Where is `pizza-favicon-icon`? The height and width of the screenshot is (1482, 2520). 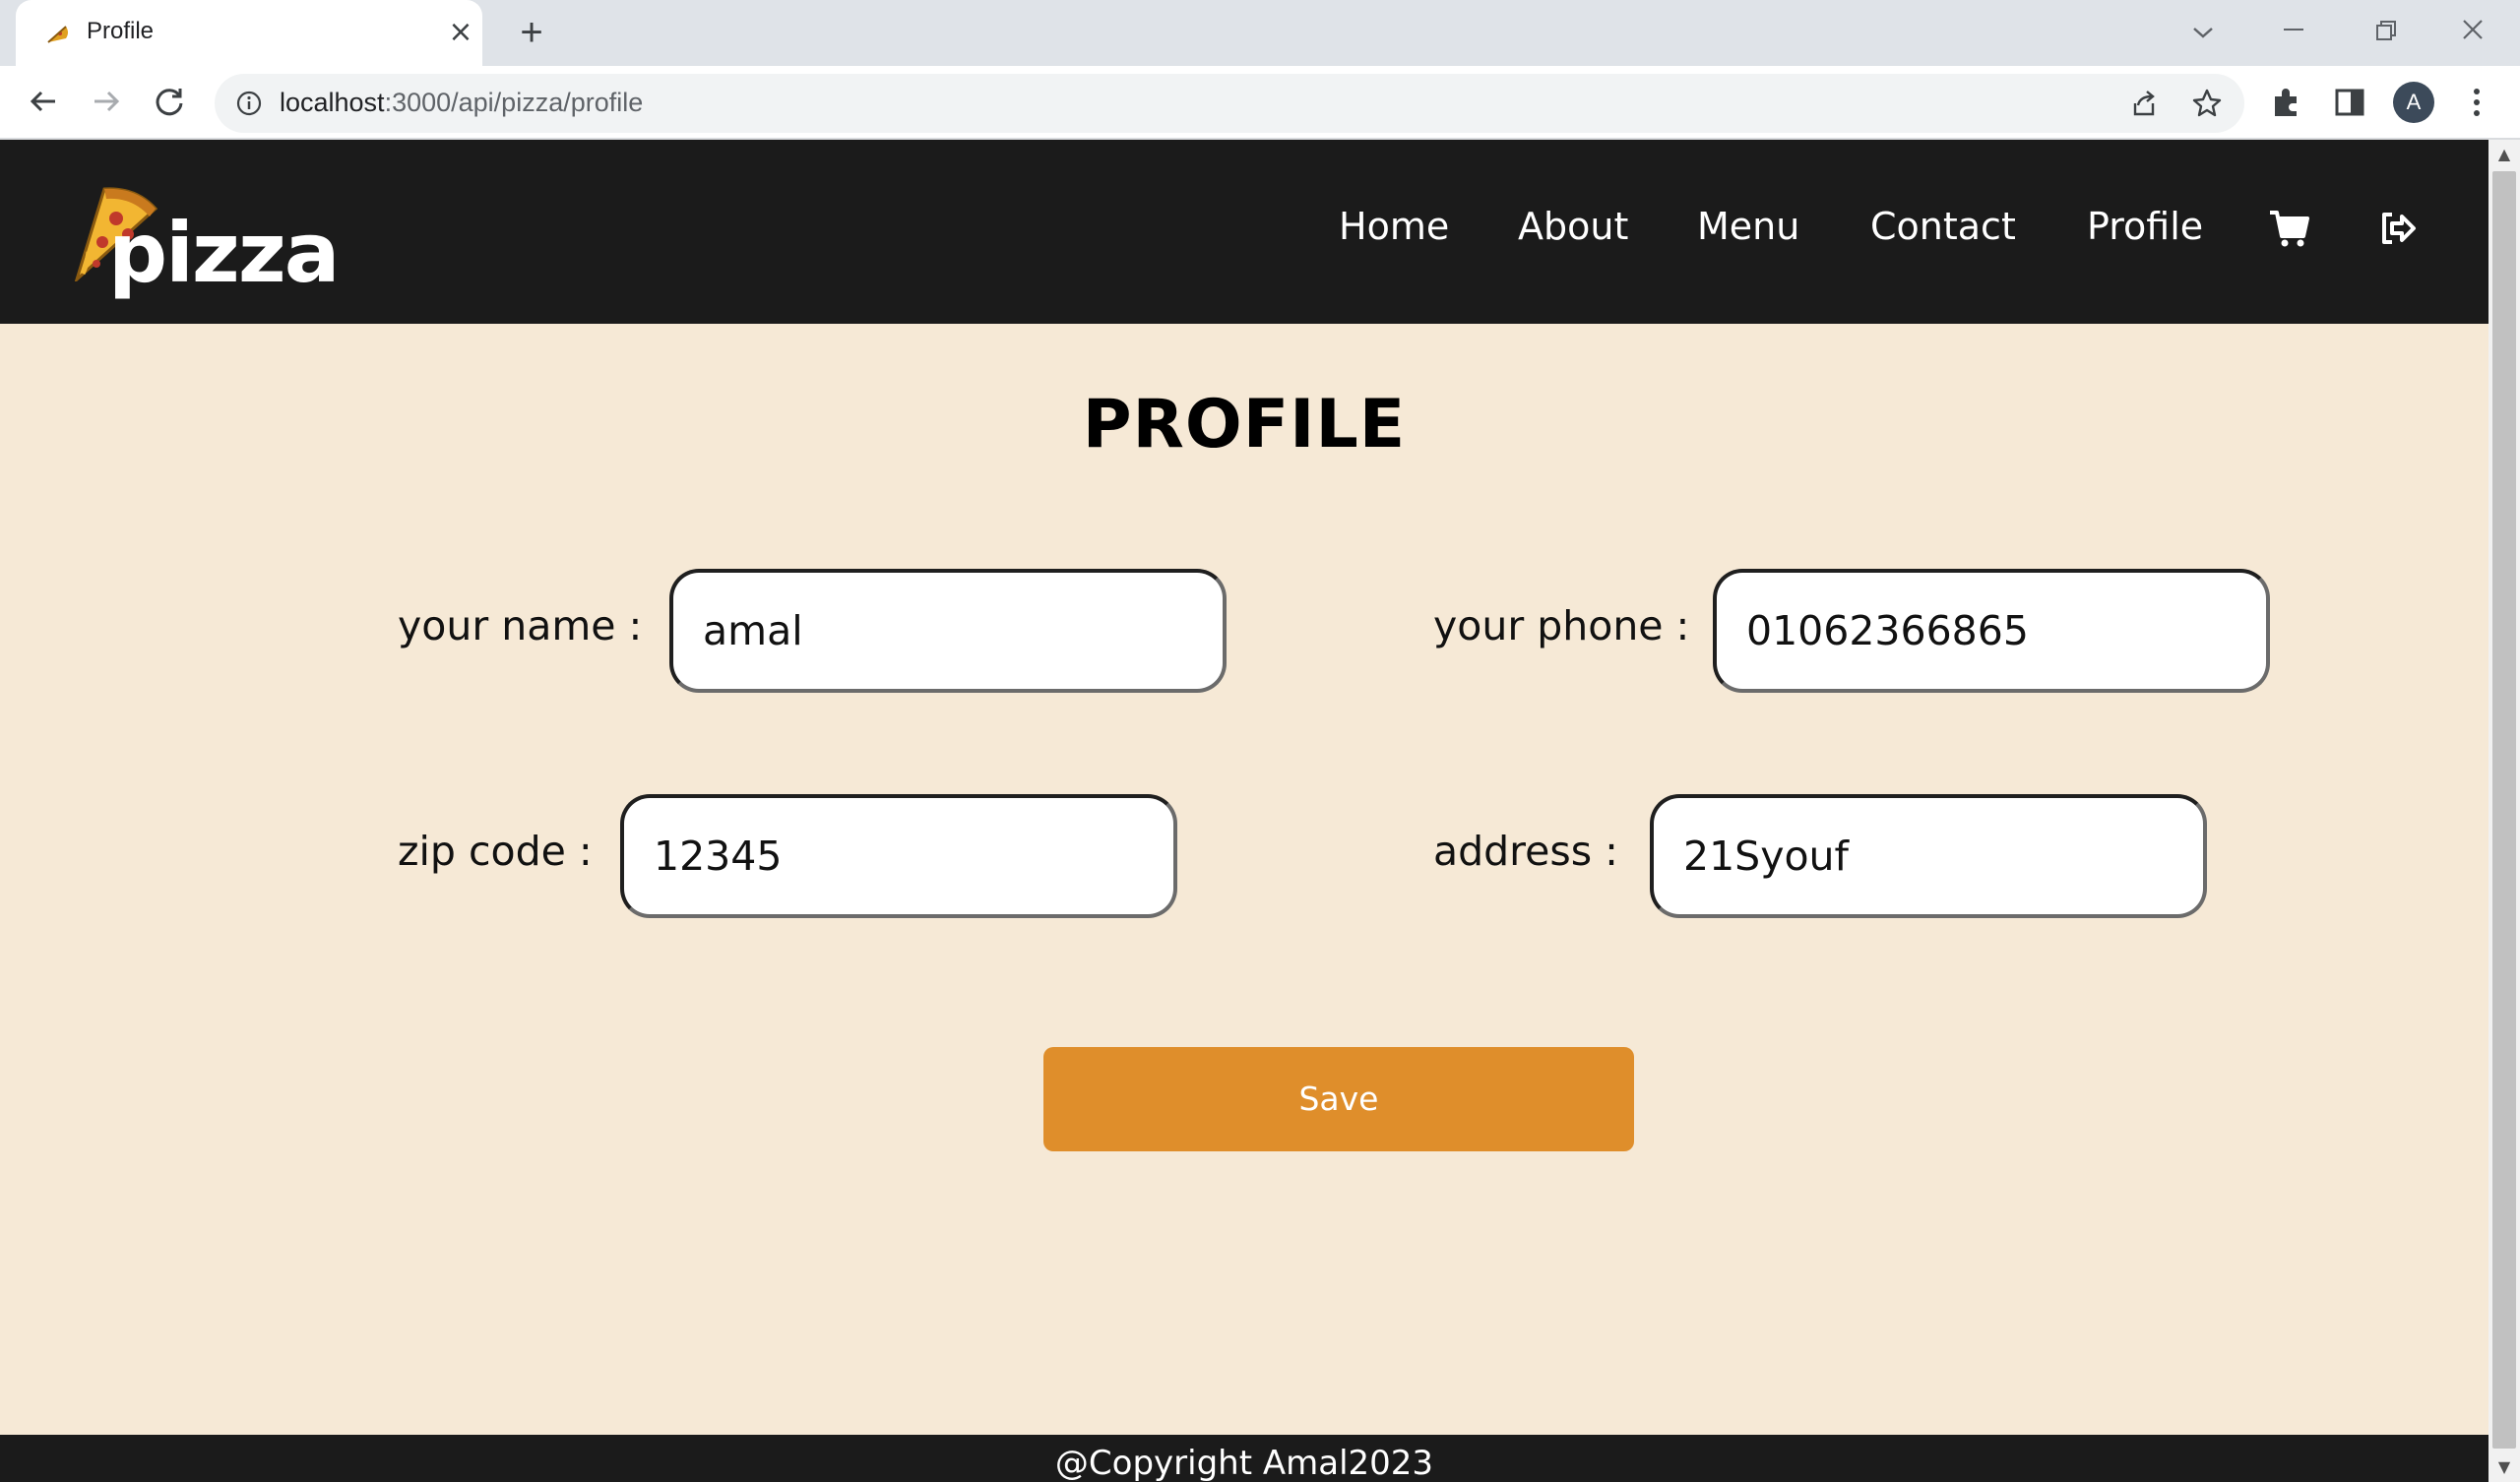
pizza-favicon-icon is located at coordinates (58, 34).